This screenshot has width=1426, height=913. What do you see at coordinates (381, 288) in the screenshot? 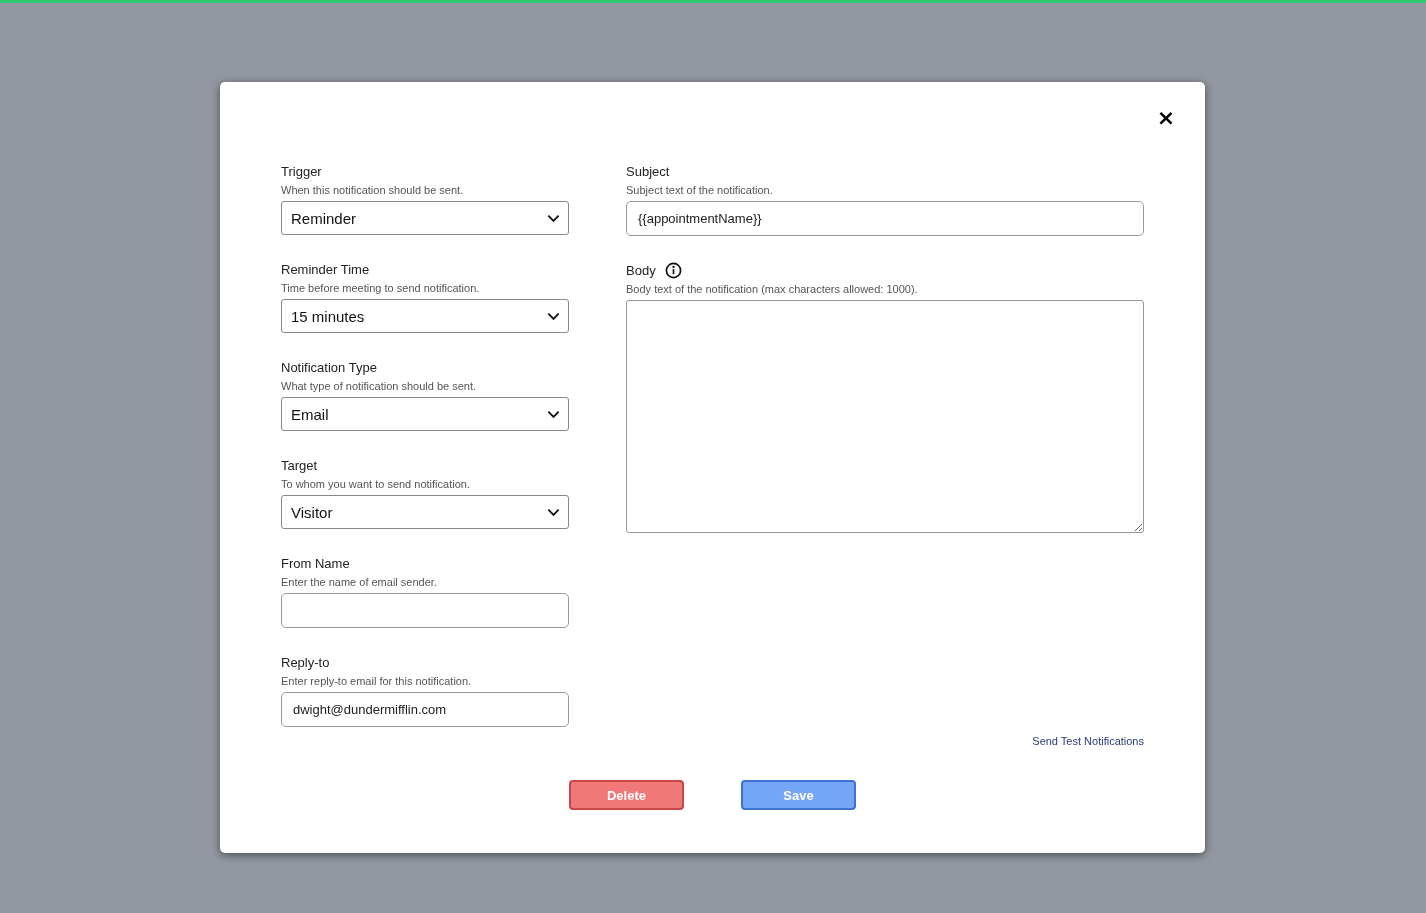
I see `field-description: Time before meeting to send notification.` at bounding box center [381, 288].